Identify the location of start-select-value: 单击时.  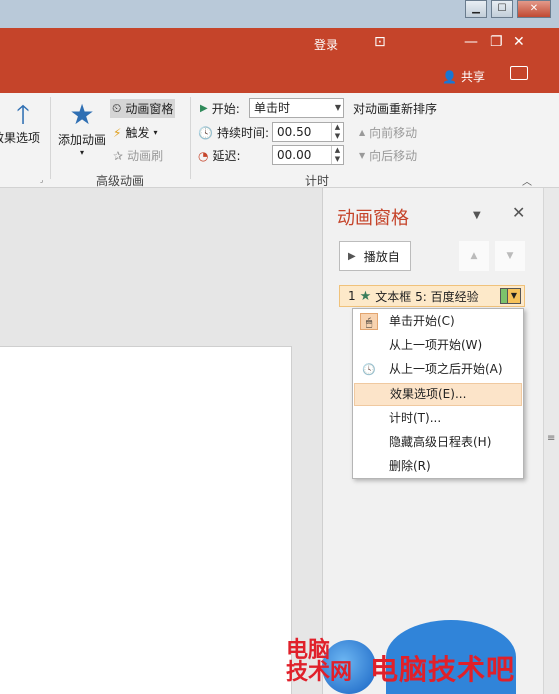
(272, 108).